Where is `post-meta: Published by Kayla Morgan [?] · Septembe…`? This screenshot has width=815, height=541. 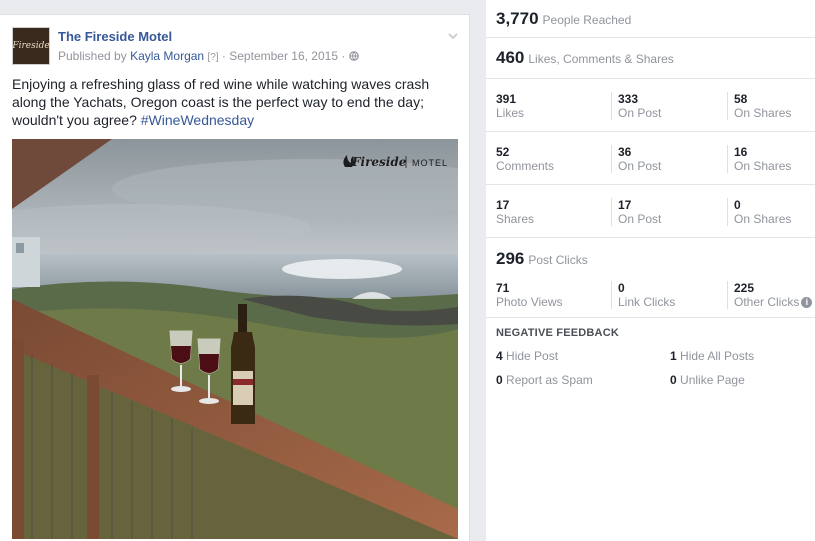
post-meta: Published by Kayla Morgan [?] · Septembe… is located at coordinates (208, 56).